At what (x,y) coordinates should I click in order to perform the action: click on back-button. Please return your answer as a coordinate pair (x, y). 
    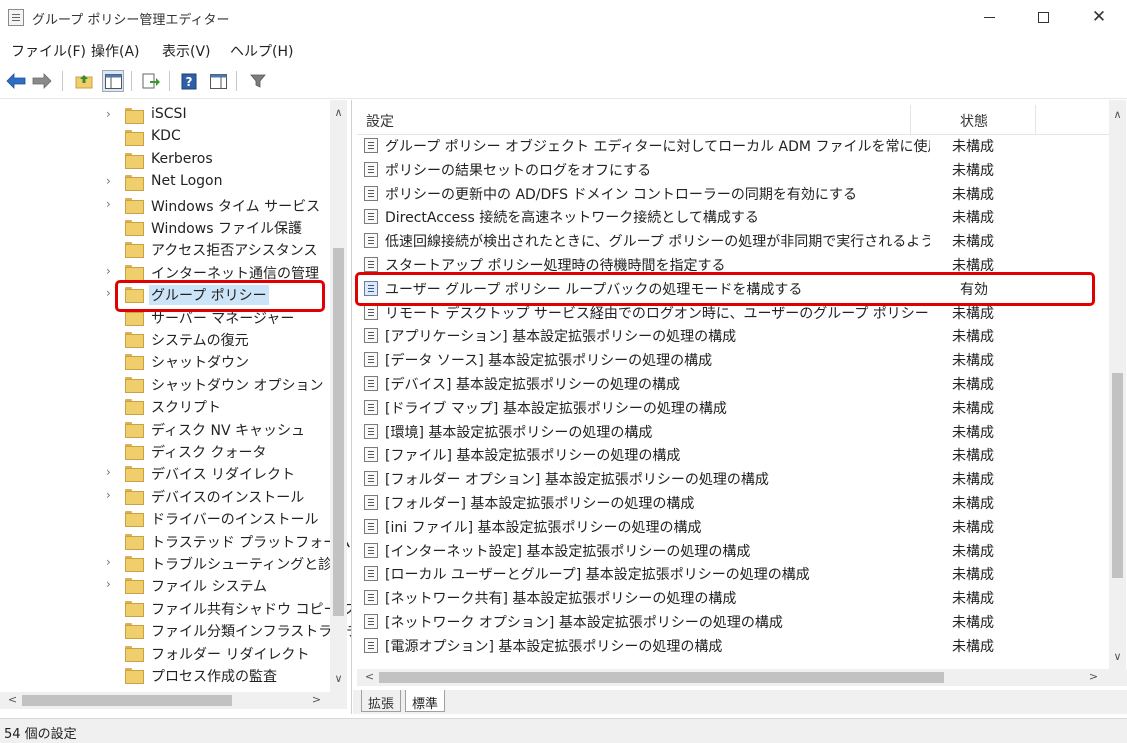
    Looking at the image, I should click on (16, 81).